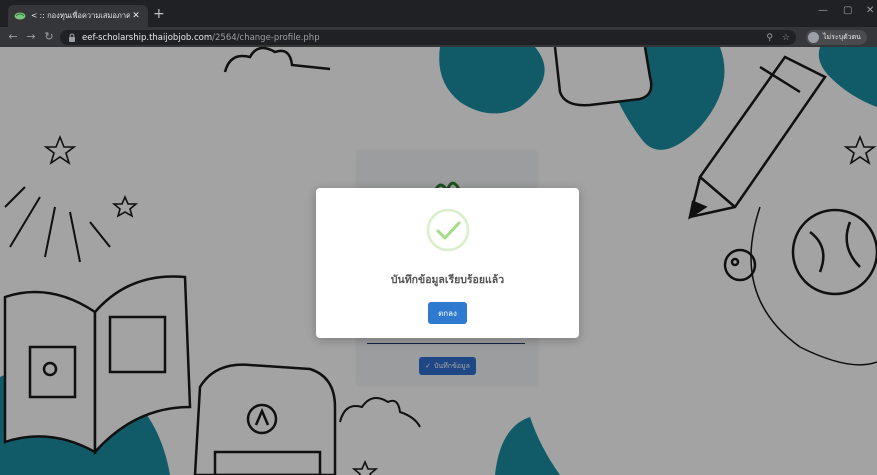 This screenshot has height=475, width=877. Describe the element at coordinates (31, 37) in the screenshot. I see `forward-arrow-icon: →` at that location.